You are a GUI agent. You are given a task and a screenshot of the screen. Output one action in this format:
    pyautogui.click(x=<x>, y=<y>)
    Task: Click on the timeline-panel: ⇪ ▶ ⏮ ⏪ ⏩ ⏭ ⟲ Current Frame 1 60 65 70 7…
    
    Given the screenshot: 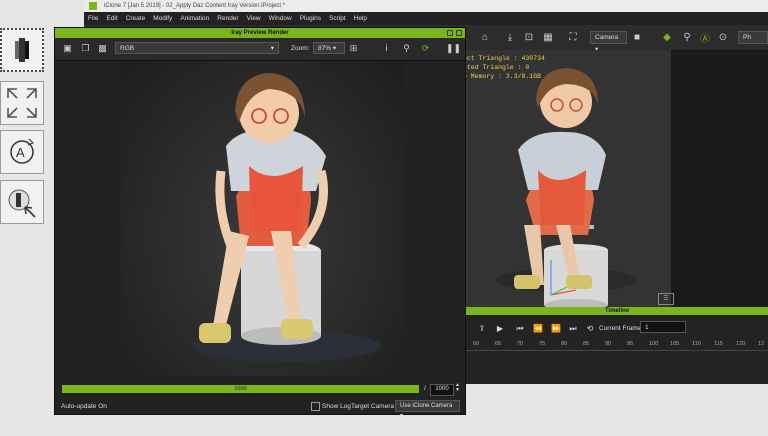 What is the action you would take?
    pyautogui.click(x=617, y=349)
    